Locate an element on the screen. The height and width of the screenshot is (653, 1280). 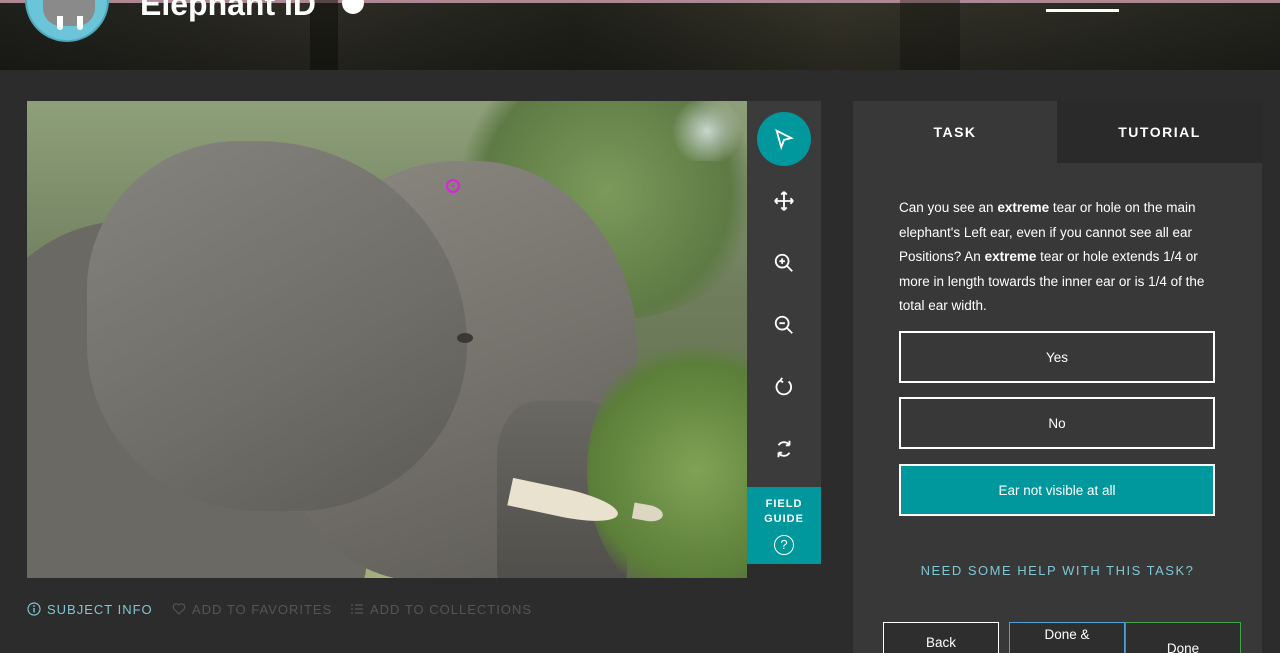
zoom-out-button is located at coordinates (784, 325).